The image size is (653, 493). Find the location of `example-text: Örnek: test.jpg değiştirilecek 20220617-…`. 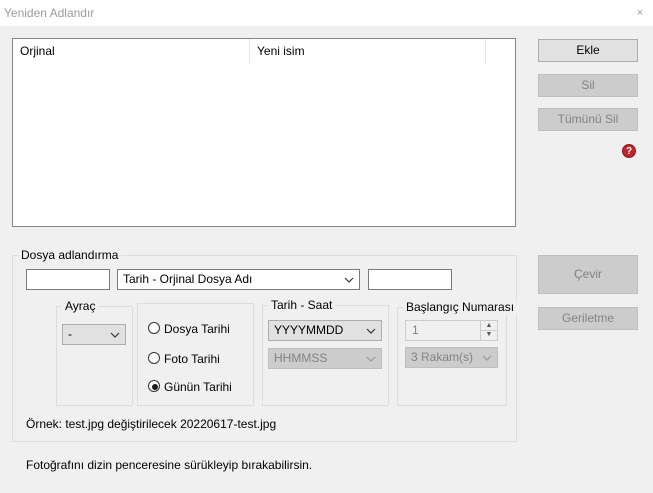

example-text: Örnek: test.jpg değiştirilecek 20220617-… is located at coordinates (151, 424).